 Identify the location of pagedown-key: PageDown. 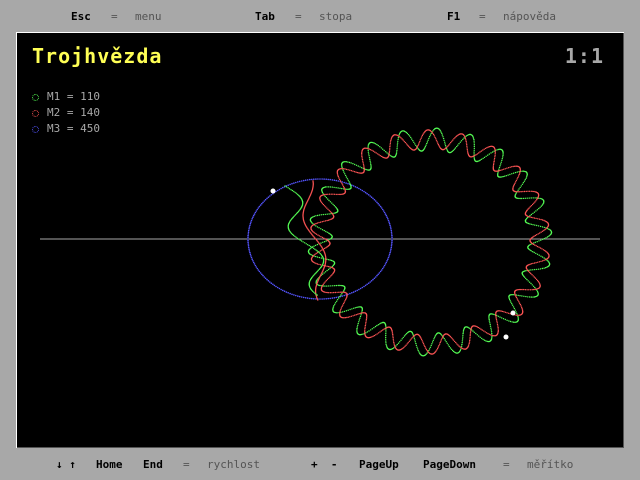
(449, 464).